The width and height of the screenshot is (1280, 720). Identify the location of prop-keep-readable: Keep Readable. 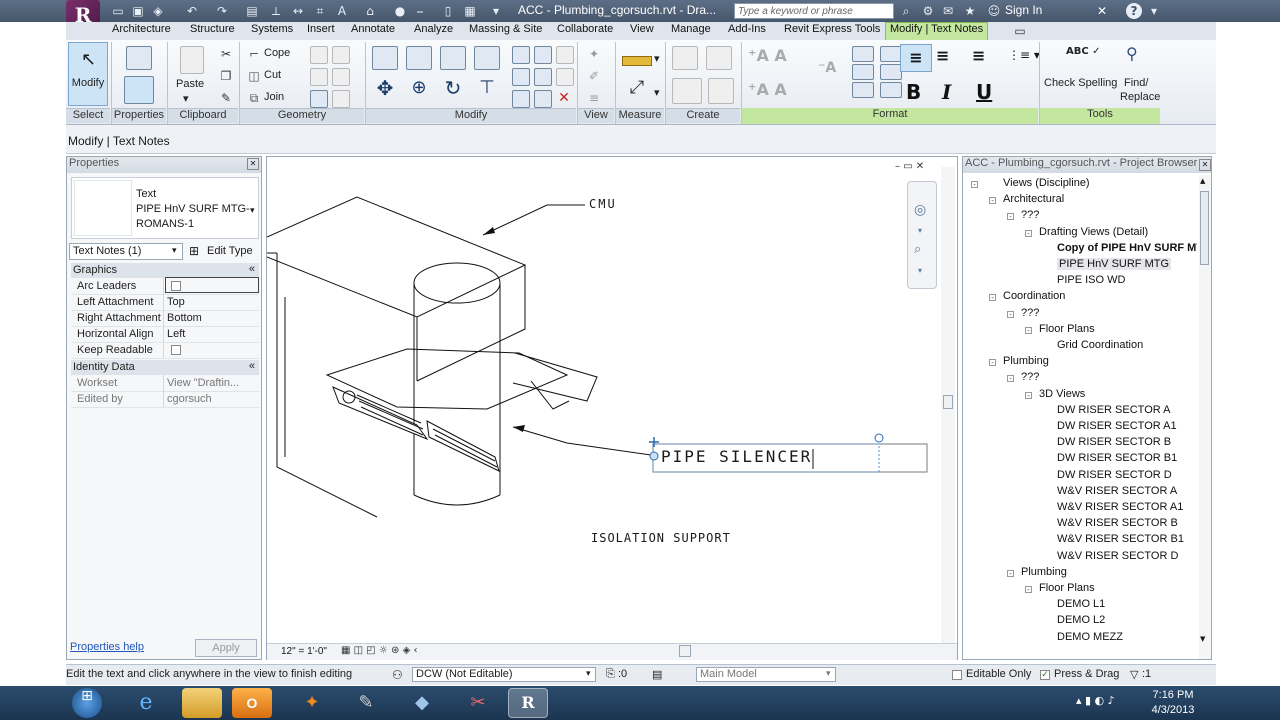
(165, 350).